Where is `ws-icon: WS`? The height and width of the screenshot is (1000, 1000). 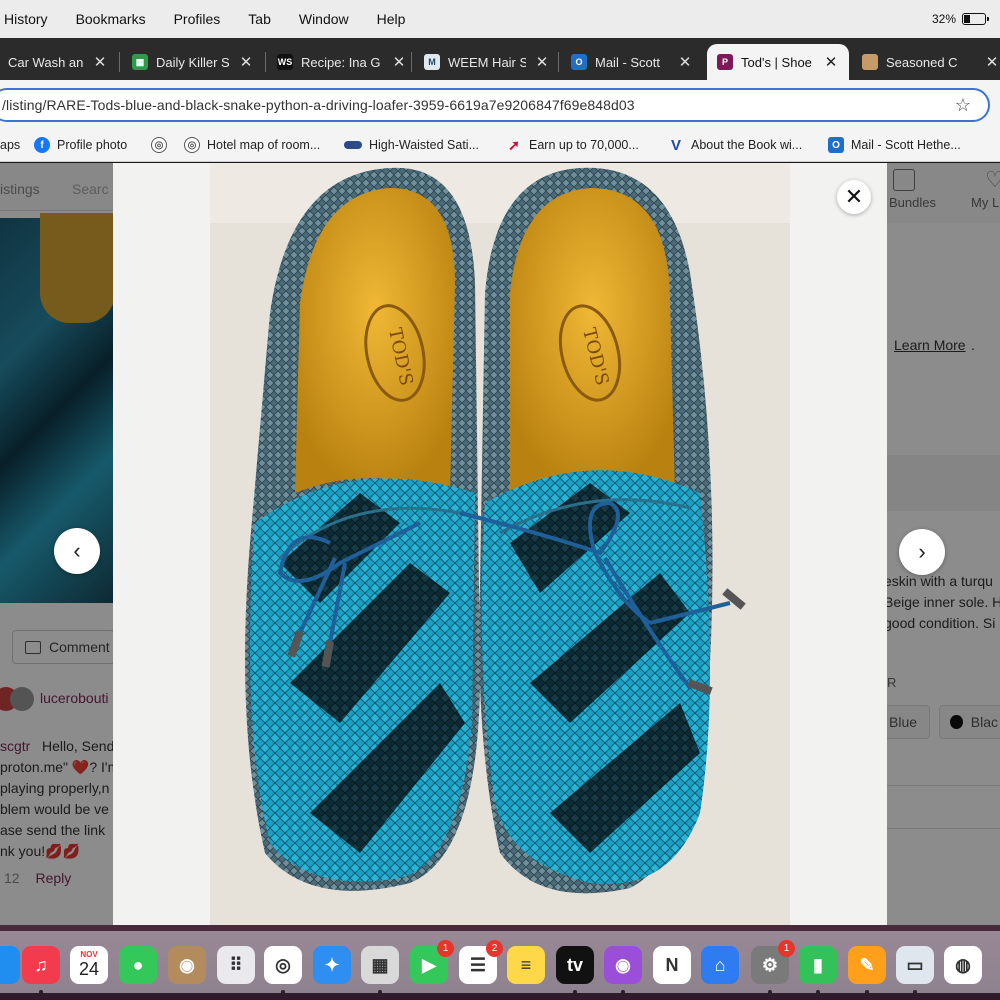
ws-icon: WS is located at coordinates (285, 62).